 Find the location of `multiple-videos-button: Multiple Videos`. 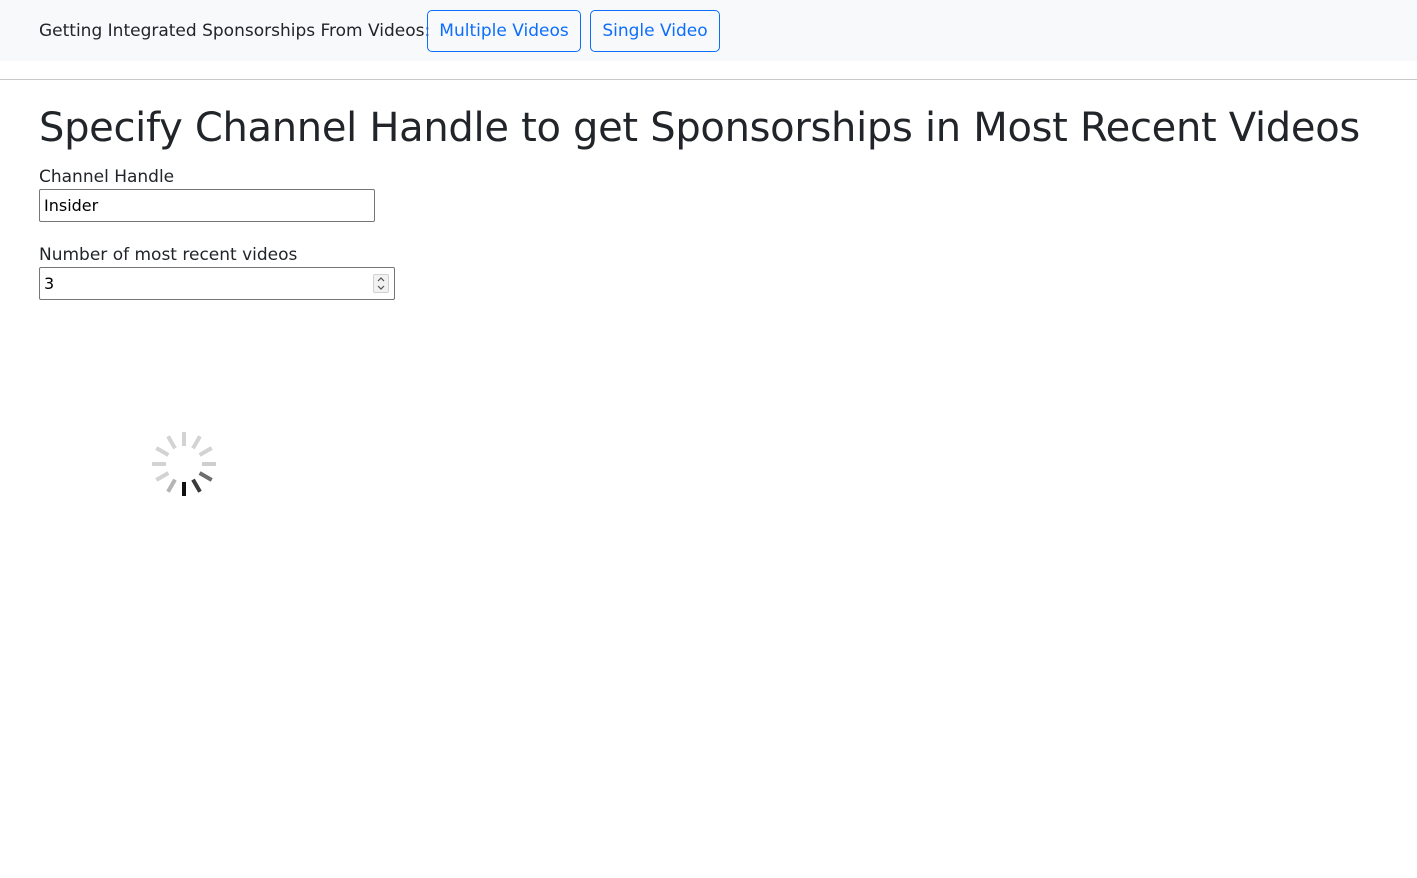

multiple-videos-button: Multiple Videos is located at coordinates (504, 31).